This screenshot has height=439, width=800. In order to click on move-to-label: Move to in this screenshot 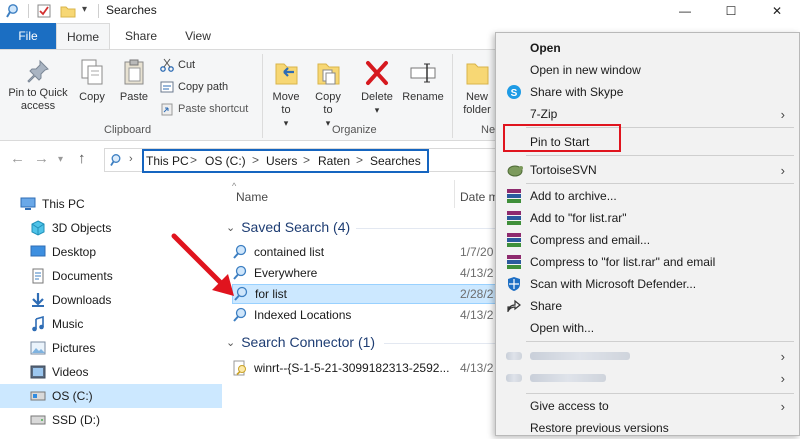, I will do `click(286, 103)`.